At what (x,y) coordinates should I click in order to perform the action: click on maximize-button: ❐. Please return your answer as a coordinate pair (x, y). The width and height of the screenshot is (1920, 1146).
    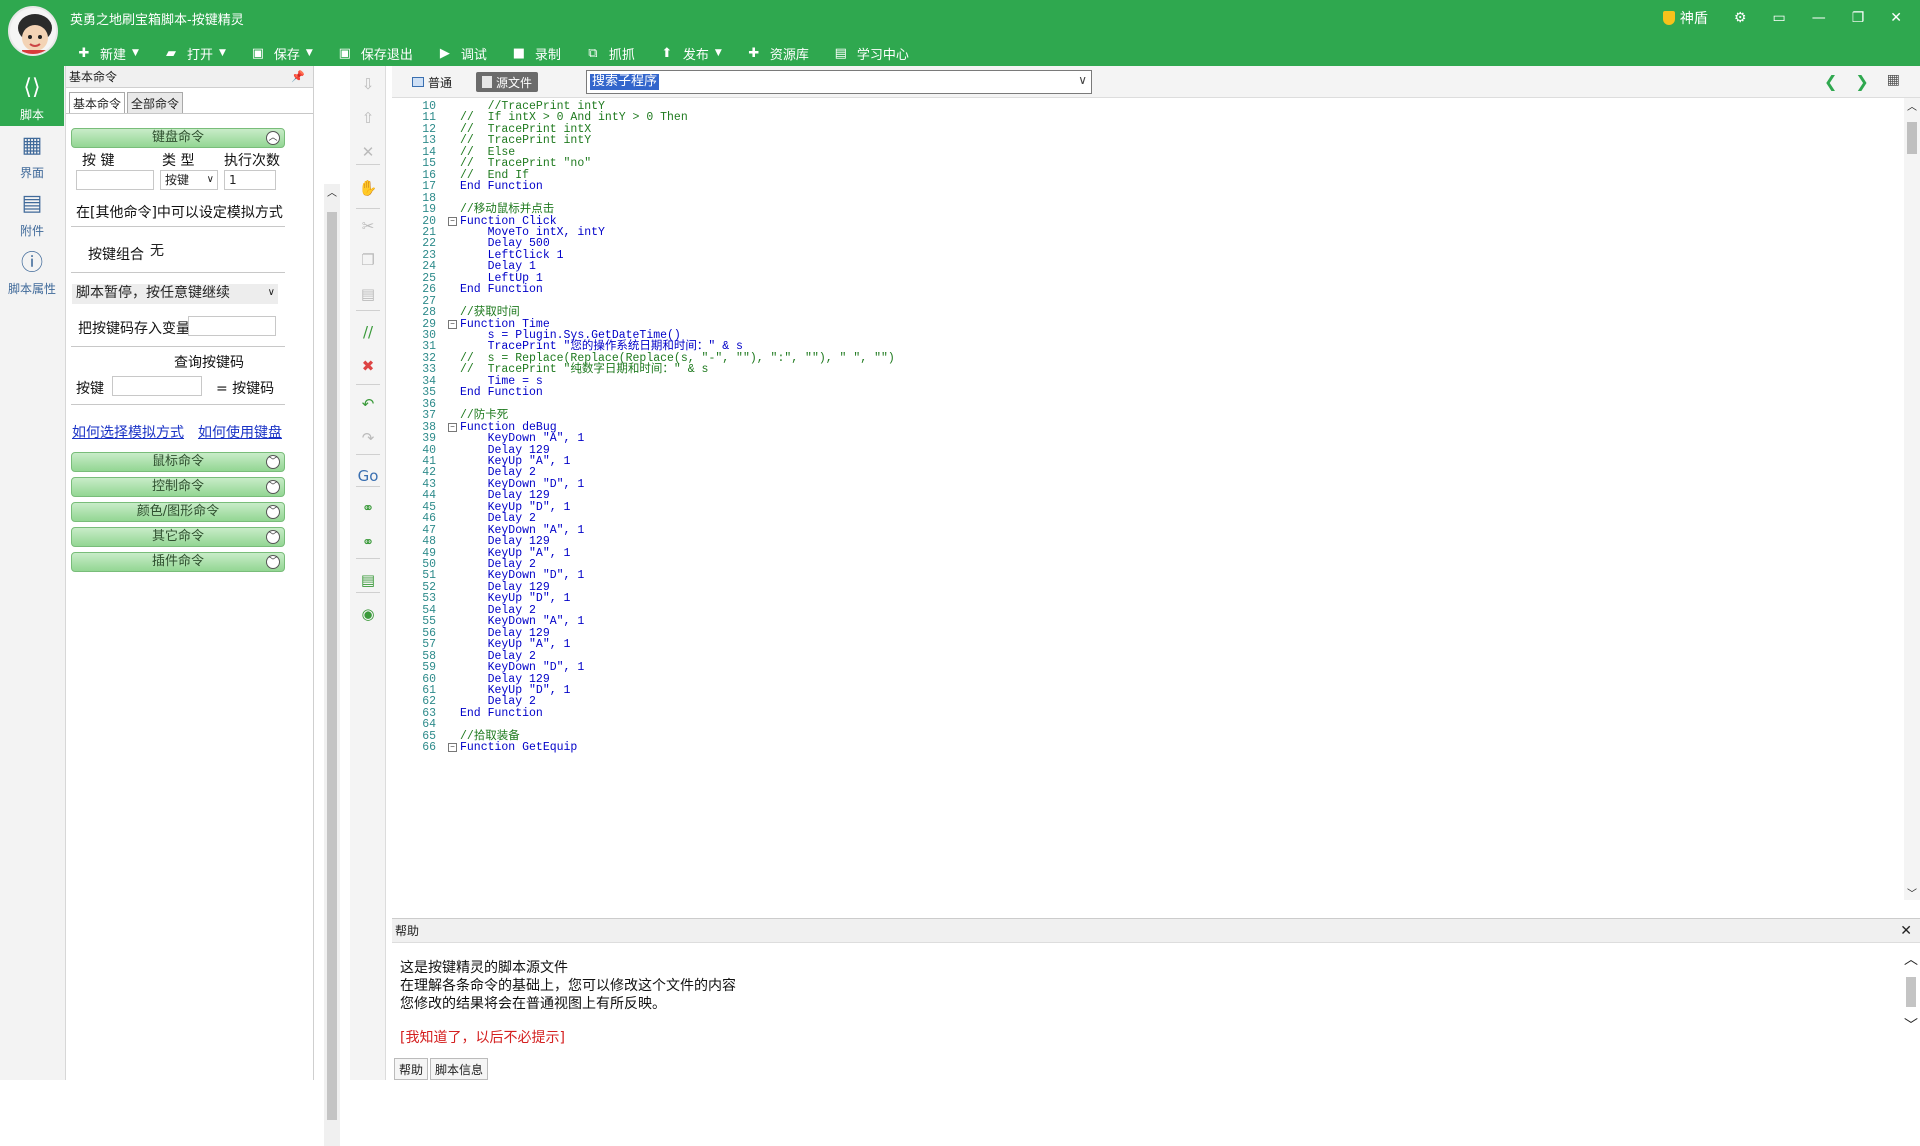
    Looking at the image, I should click on (1858, 18).